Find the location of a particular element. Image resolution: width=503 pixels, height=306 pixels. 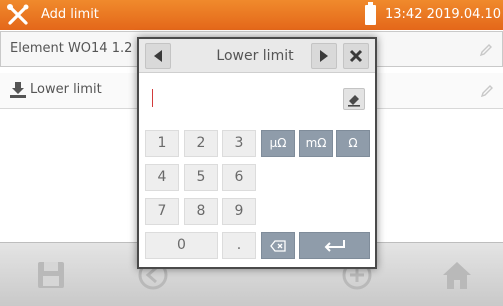

home-icon is located at coordinates (457, 275).